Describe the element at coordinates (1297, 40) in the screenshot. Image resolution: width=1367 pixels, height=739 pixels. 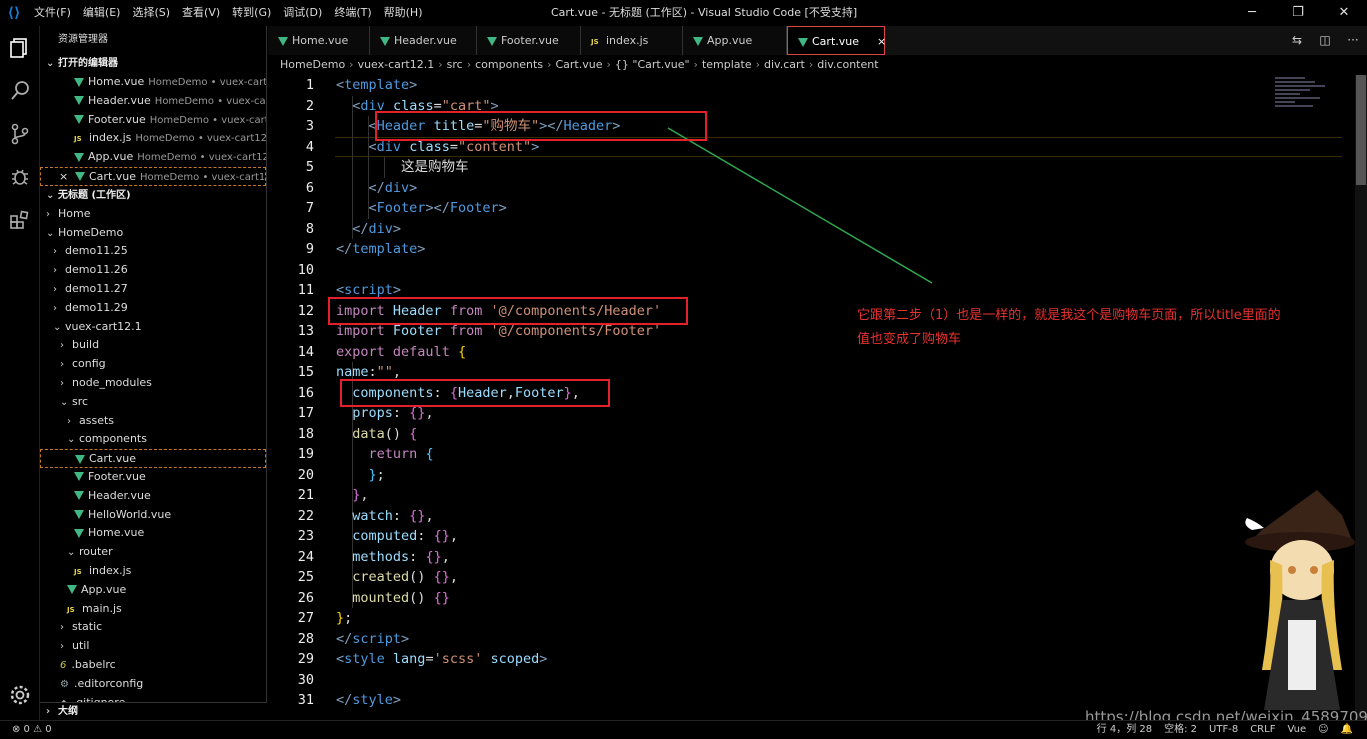
I see `compare-icon: ⇆` at that location.